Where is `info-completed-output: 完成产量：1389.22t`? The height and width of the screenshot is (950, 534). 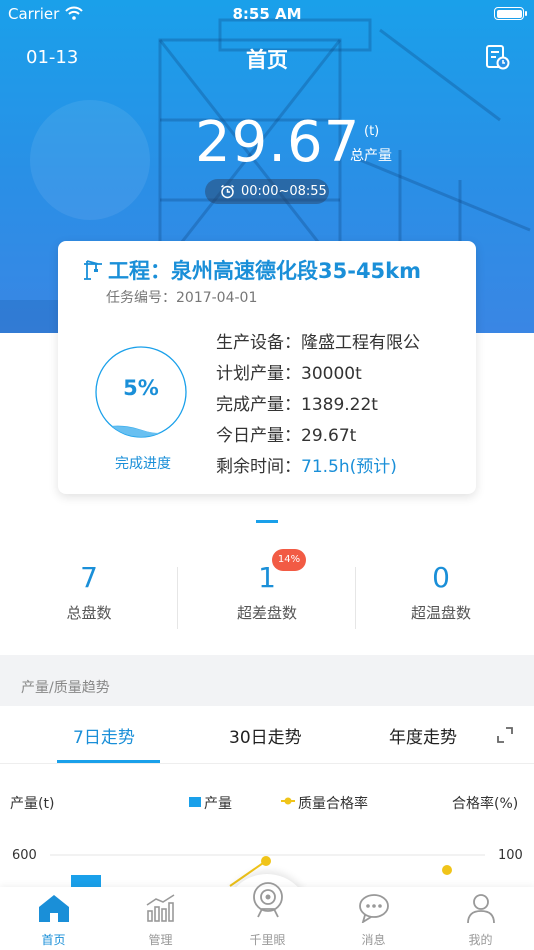 info-completed-output: 完成产量：1389.22t is located at coordinates (297, 402).